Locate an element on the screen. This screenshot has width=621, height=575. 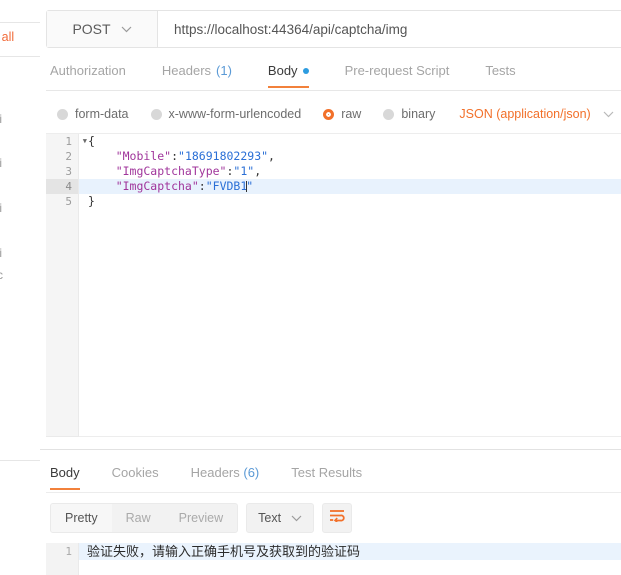
code-line: "Mobile":"18691802293", is located at coordinates (350, 156).